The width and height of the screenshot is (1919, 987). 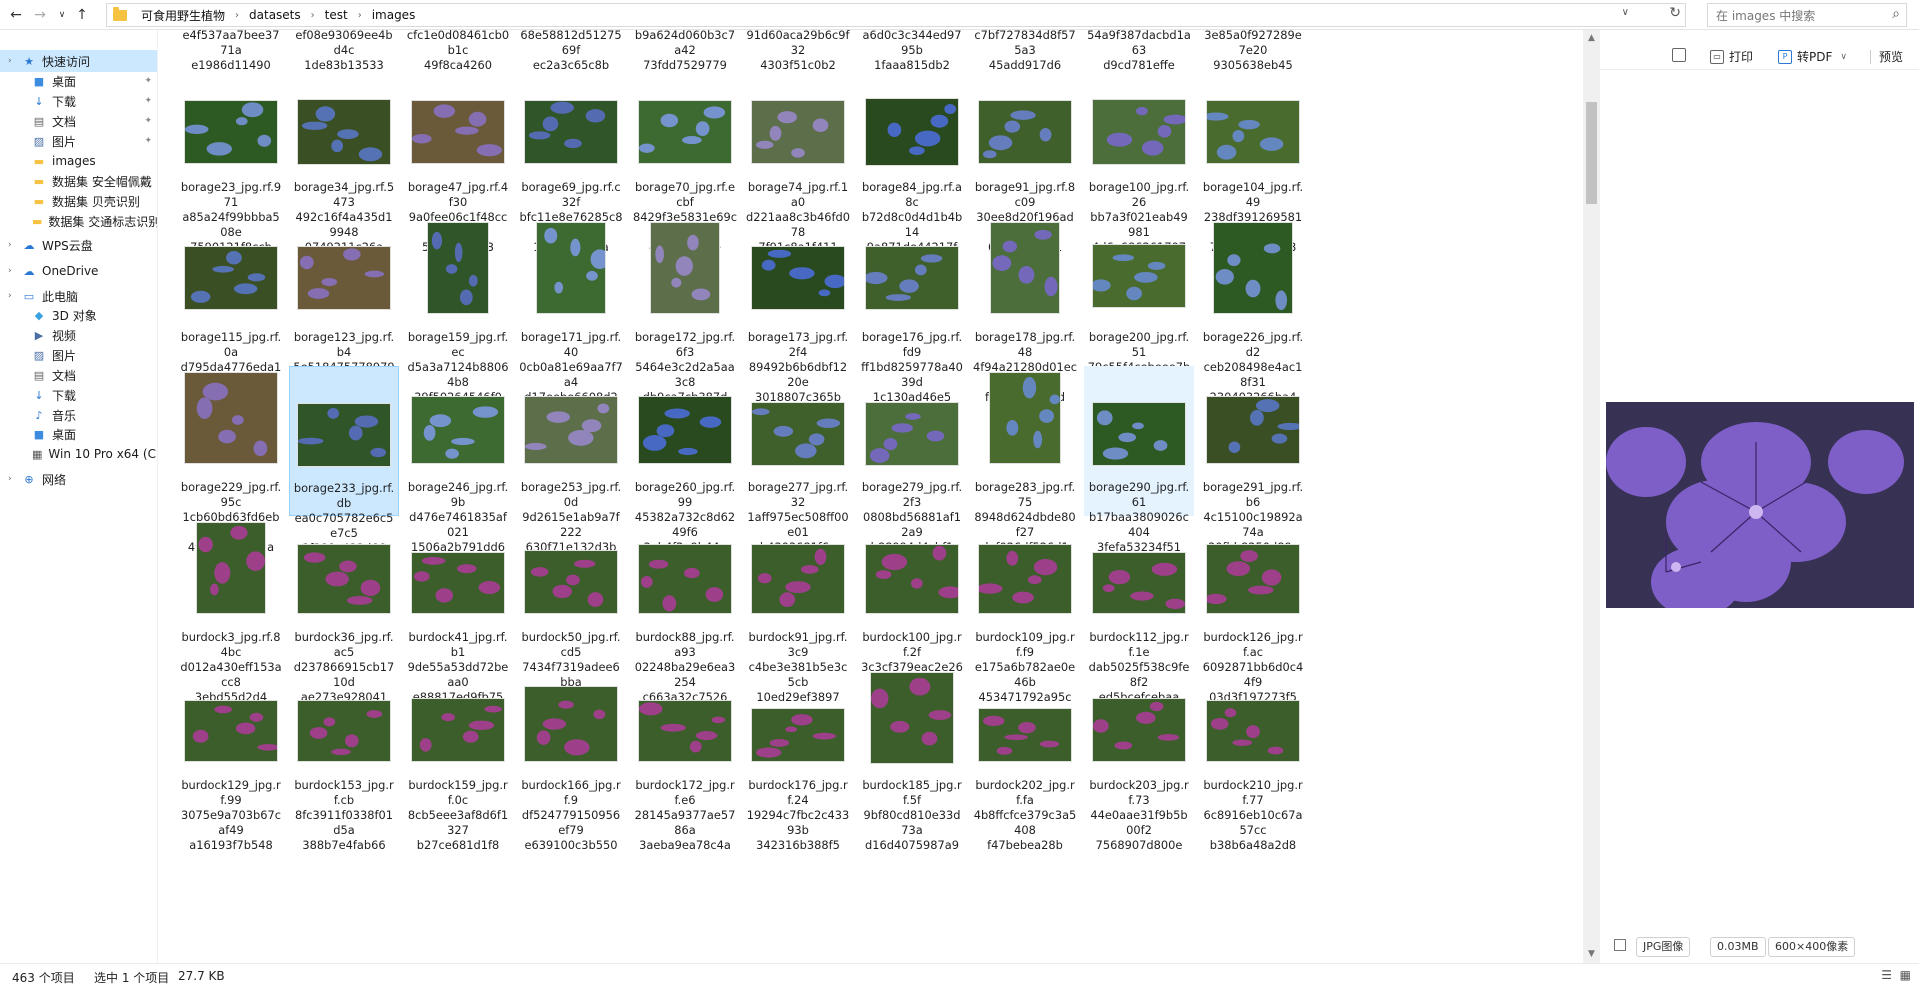 What do you see at coordinates (1625, 12) in the screenshot?
I see `address-dropdown-icon: ∨` at bounding box center [1625, 12].